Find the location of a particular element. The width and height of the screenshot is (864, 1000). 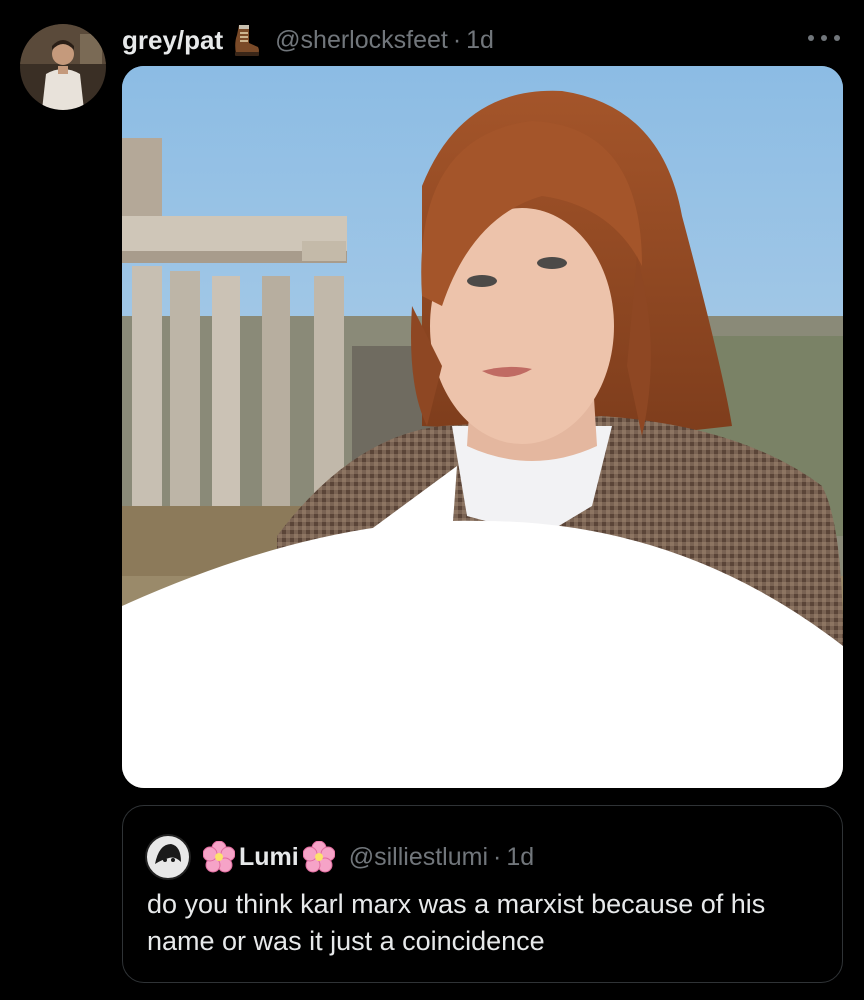

quoted-author-avatar is located at coordinates (168, 857).